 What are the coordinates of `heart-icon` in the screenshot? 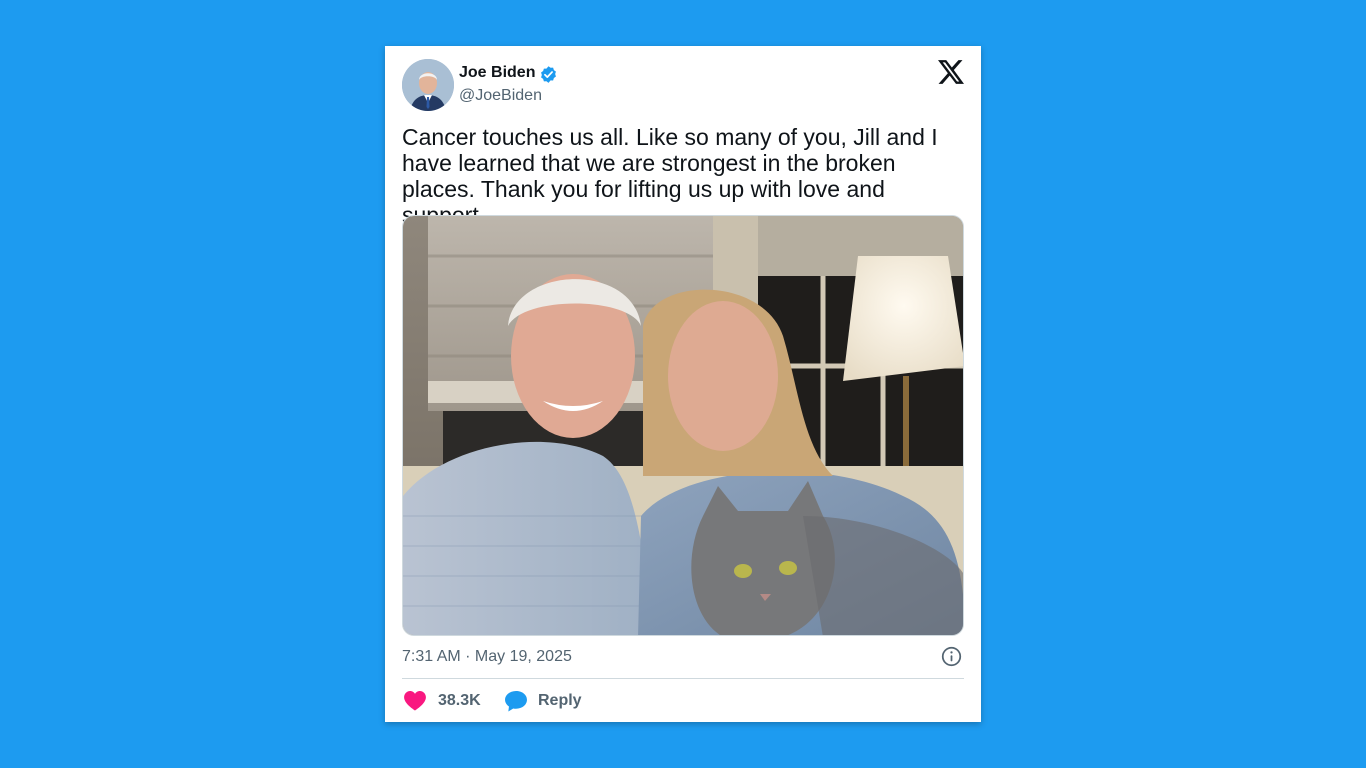 It's located at (415, 701).